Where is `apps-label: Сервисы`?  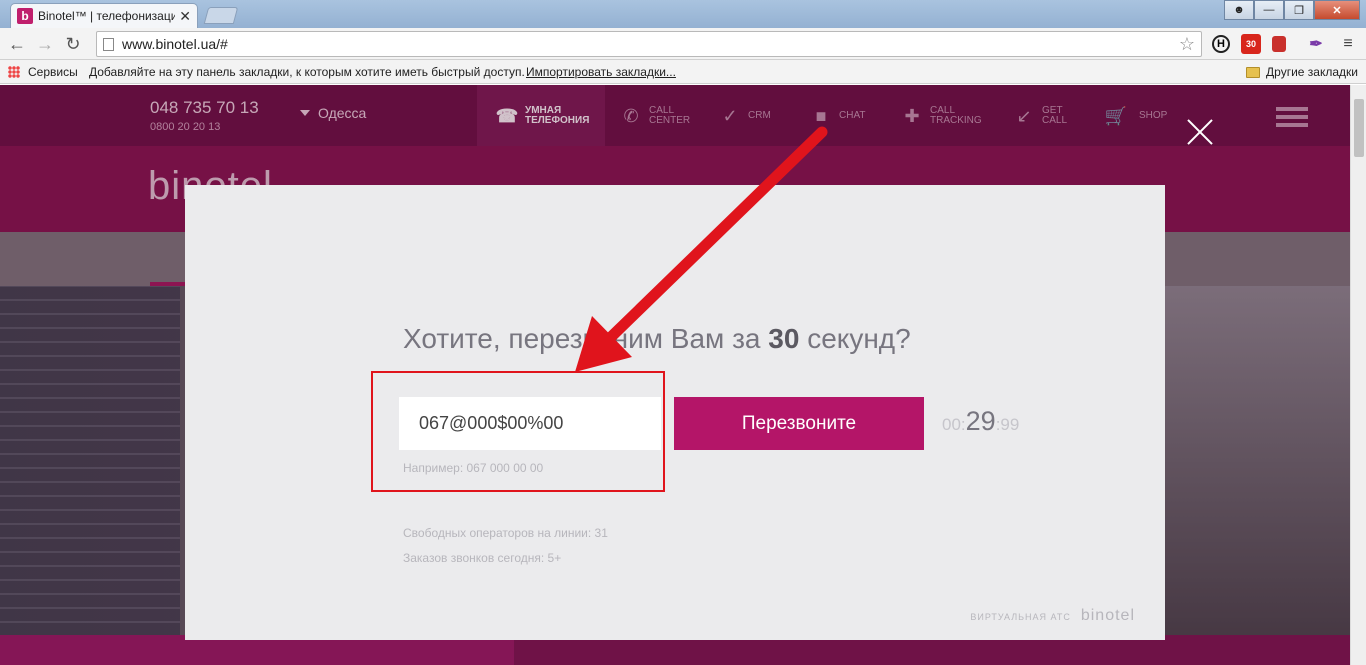
apps-label: Сервисы is located at coordinates (53, 72).